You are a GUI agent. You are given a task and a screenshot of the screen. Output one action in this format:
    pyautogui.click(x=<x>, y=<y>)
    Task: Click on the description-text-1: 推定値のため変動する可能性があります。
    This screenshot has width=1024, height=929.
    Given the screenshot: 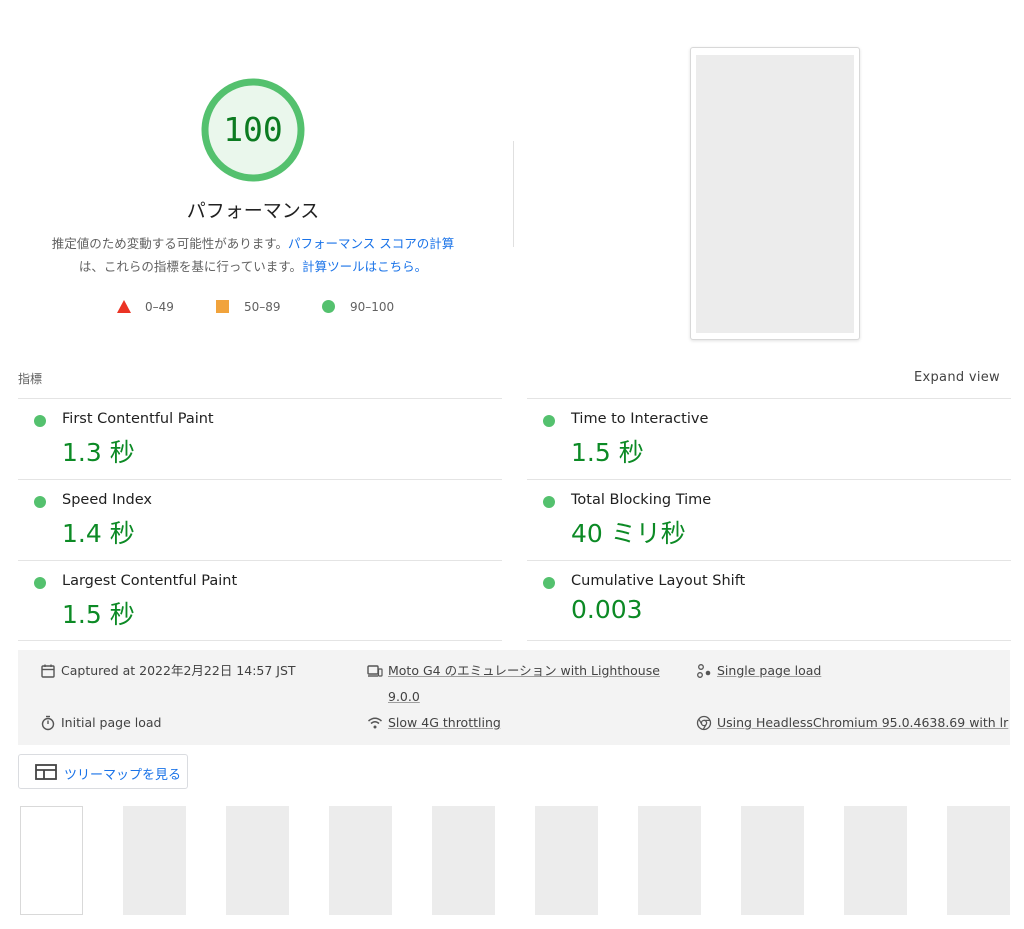 What is the action you would take?
    pyautogui.click(x=170, y=243)
    